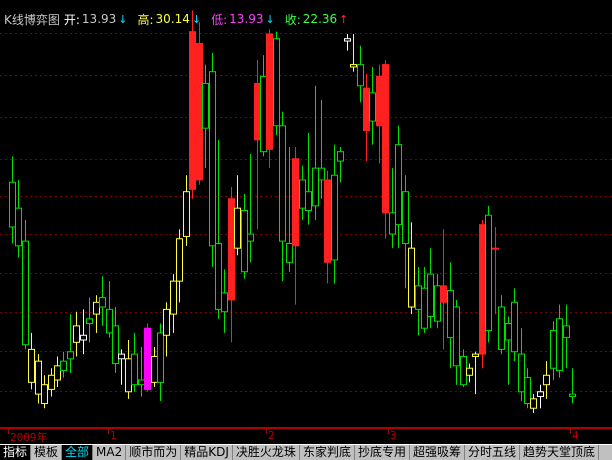 Image resolution: width=612 pixels, height=460 pixels. What do you see at coordinates (99, 19) in the screenshot?
I see `open-value: 13.93` at bounding box center [99, 19].